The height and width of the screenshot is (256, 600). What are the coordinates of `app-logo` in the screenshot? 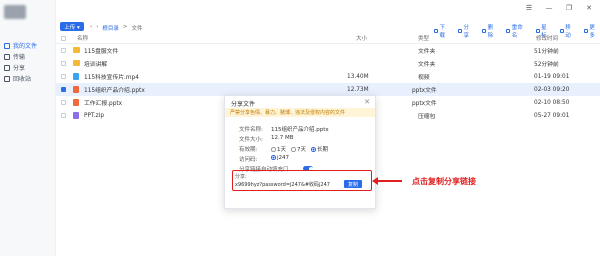 It's located at (15, 12).